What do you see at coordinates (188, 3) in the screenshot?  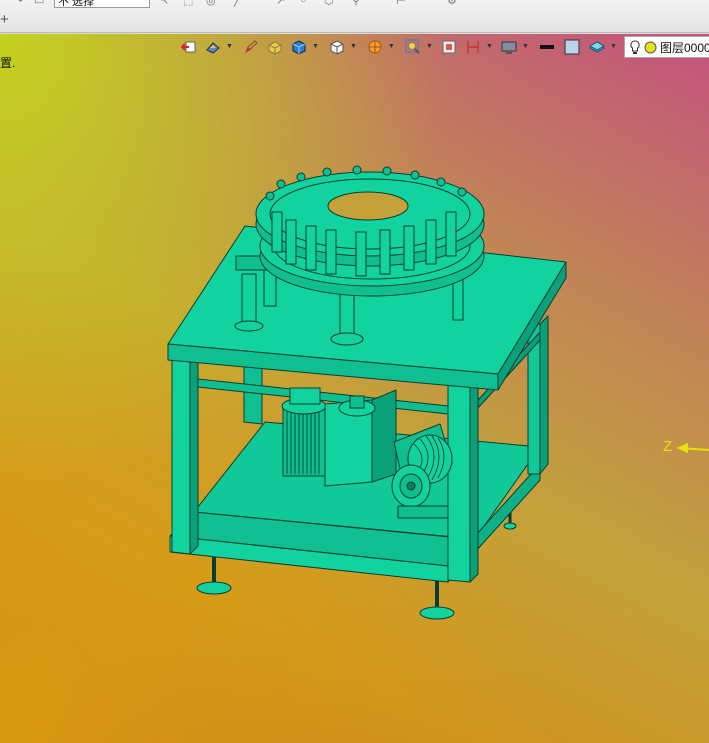 I see `select-icon: ⬚` at bounding box center [188, 3].